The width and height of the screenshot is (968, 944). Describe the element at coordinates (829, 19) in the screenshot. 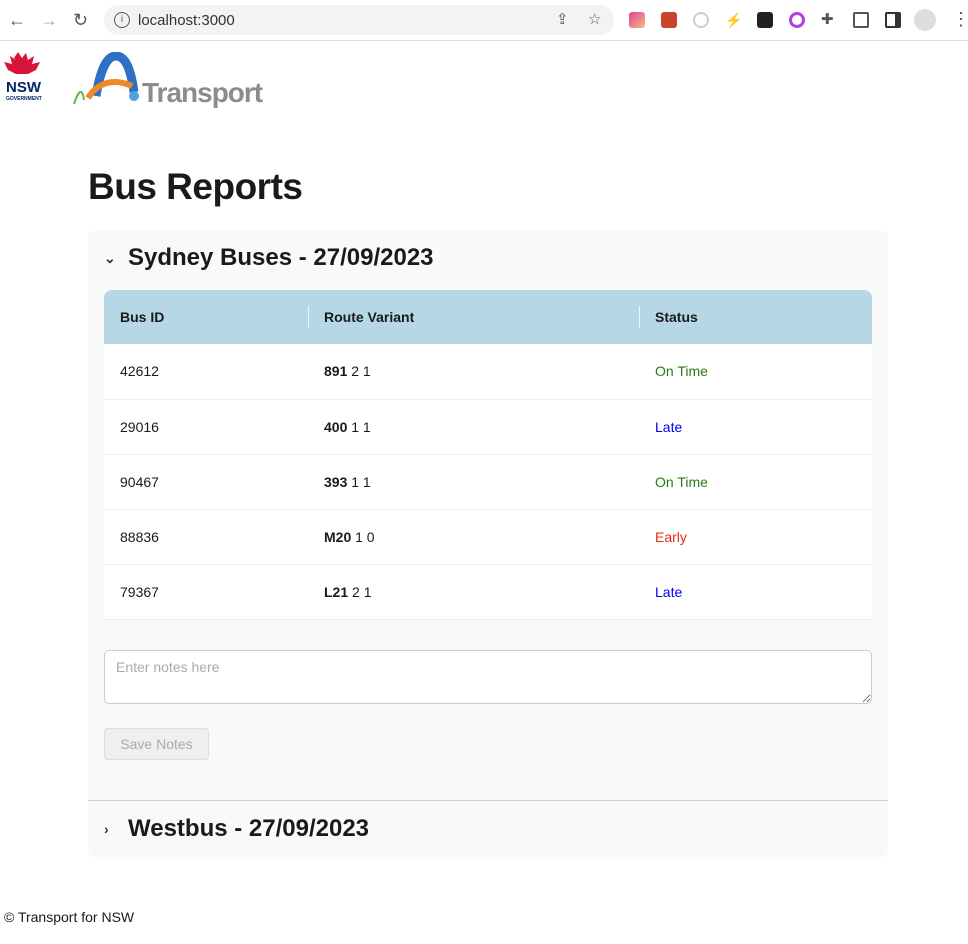

I see `puzzle-icon: ✚` at that location.